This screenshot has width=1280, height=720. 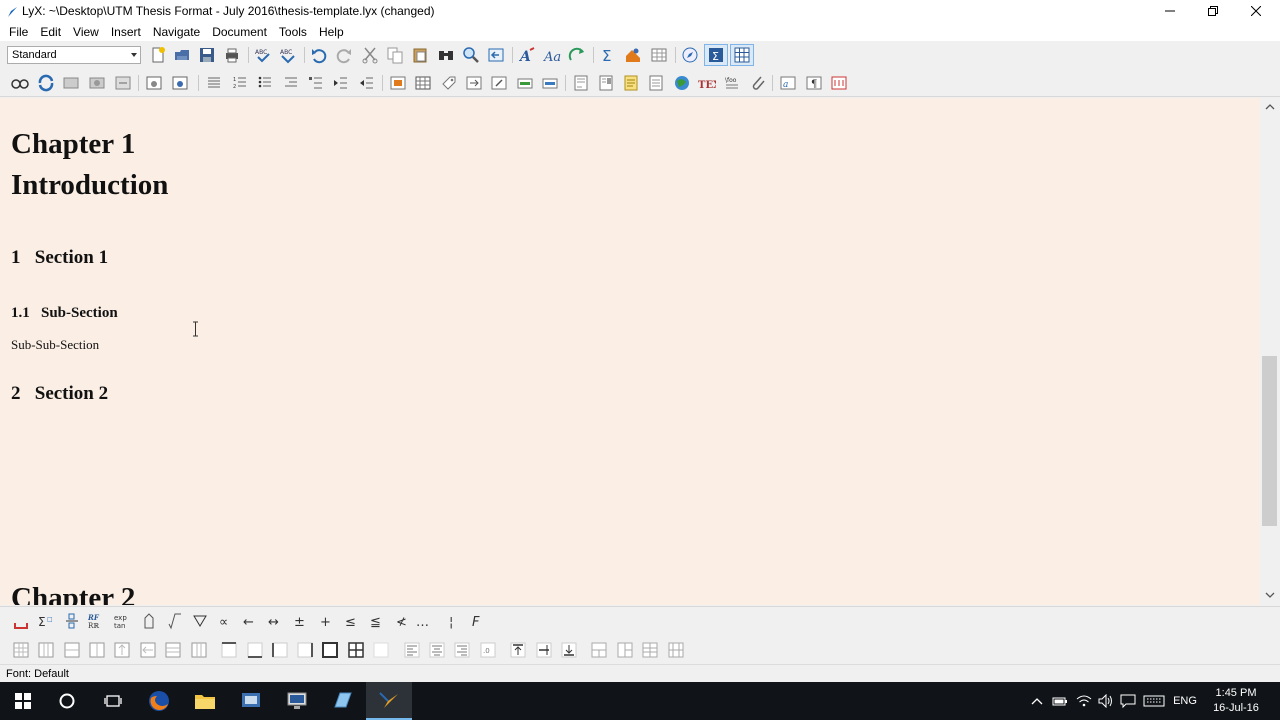 What do you see at coordinates (732, 83) in the screenshot?
I see `insert-math-macro-icon: \foo` at bounding box center [732, 83].